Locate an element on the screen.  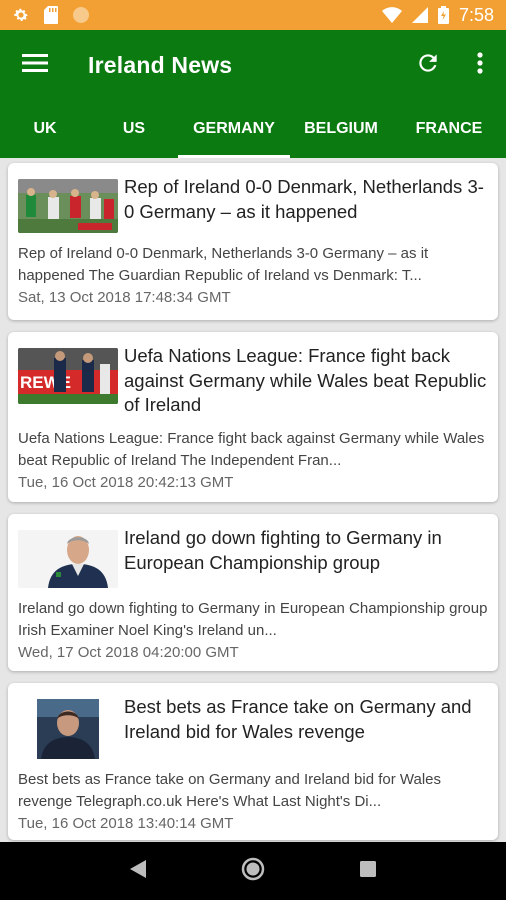
tab-bar: UK US GERMANY BELGIUM FRANCE is located at coordinates (253, 129).